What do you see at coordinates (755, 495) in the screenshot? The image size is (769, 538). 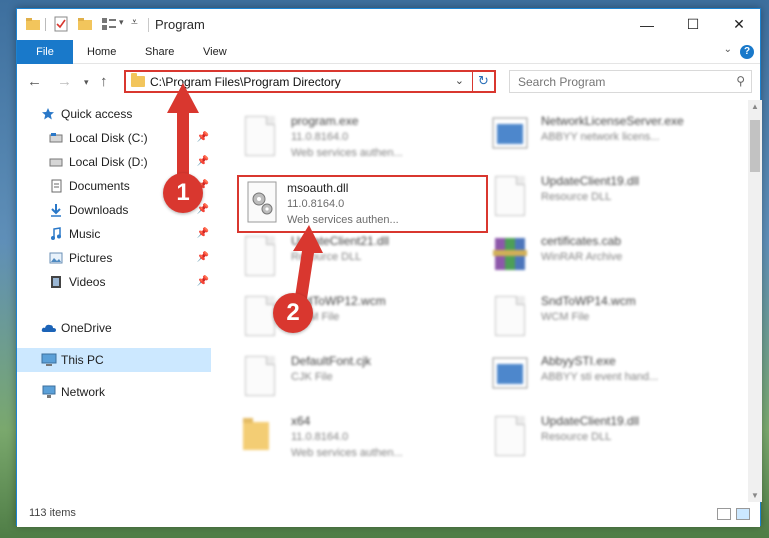 I see `scroll-down-icon: ▼` at bounding box center [755, 495].